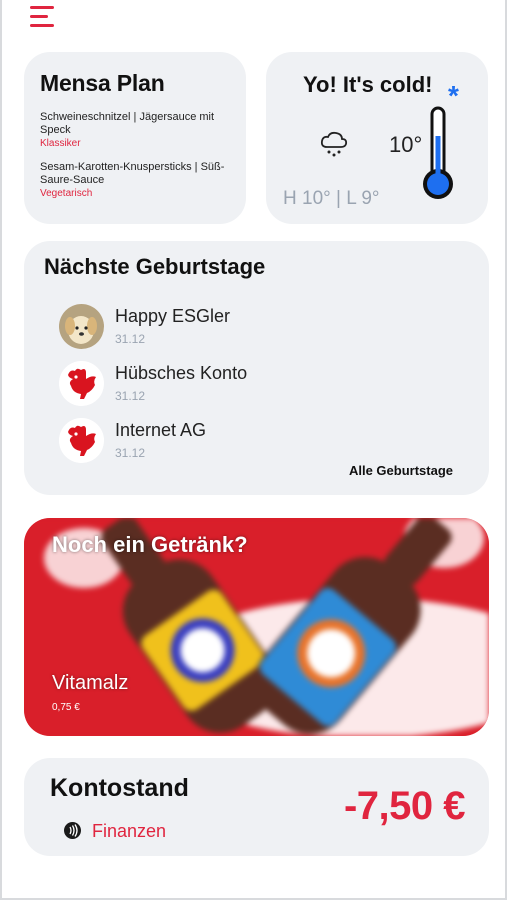  I want to click on birthday-list-item: Internet AG 31.12, so click(209, 443).